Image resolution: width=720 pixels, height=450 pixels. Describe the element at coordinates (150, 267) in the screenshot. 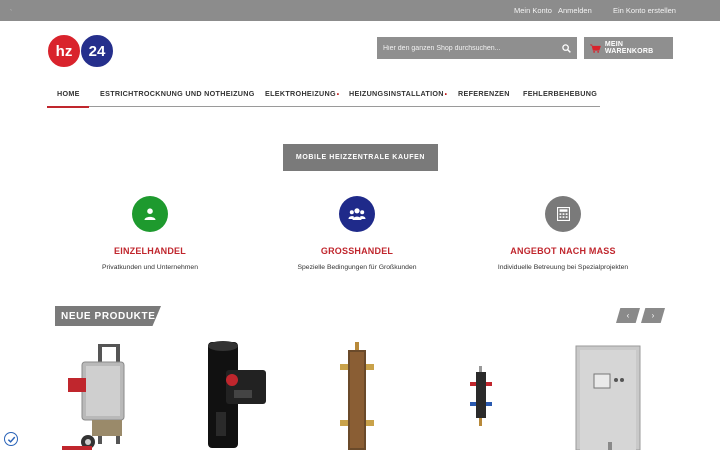

I see `feature-subtitle: Privatkunden und Unternehmen` at that location.